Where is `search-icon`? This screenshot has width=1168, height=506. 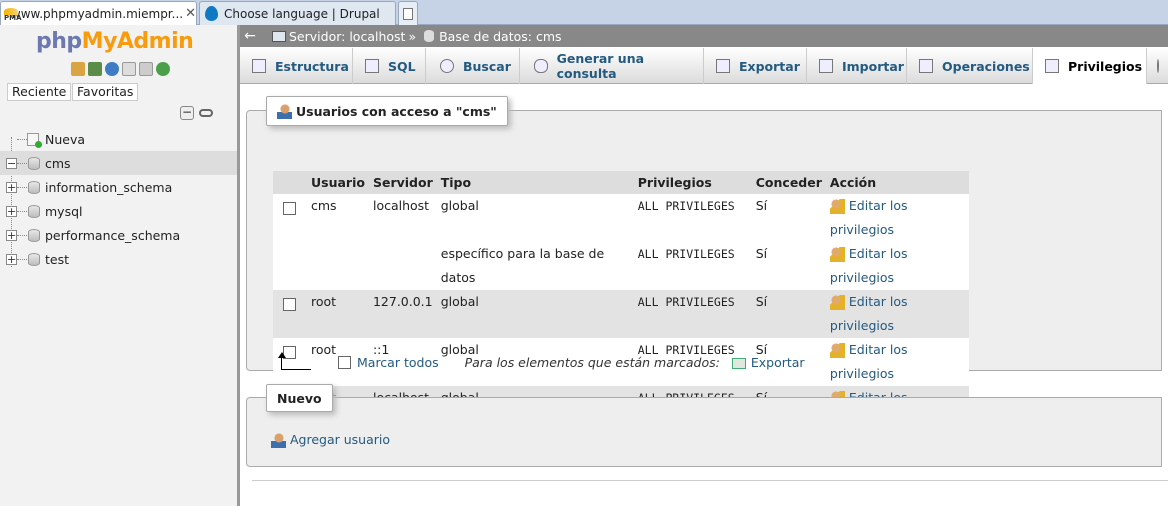 search-icon is located at coordinates (447, 66).